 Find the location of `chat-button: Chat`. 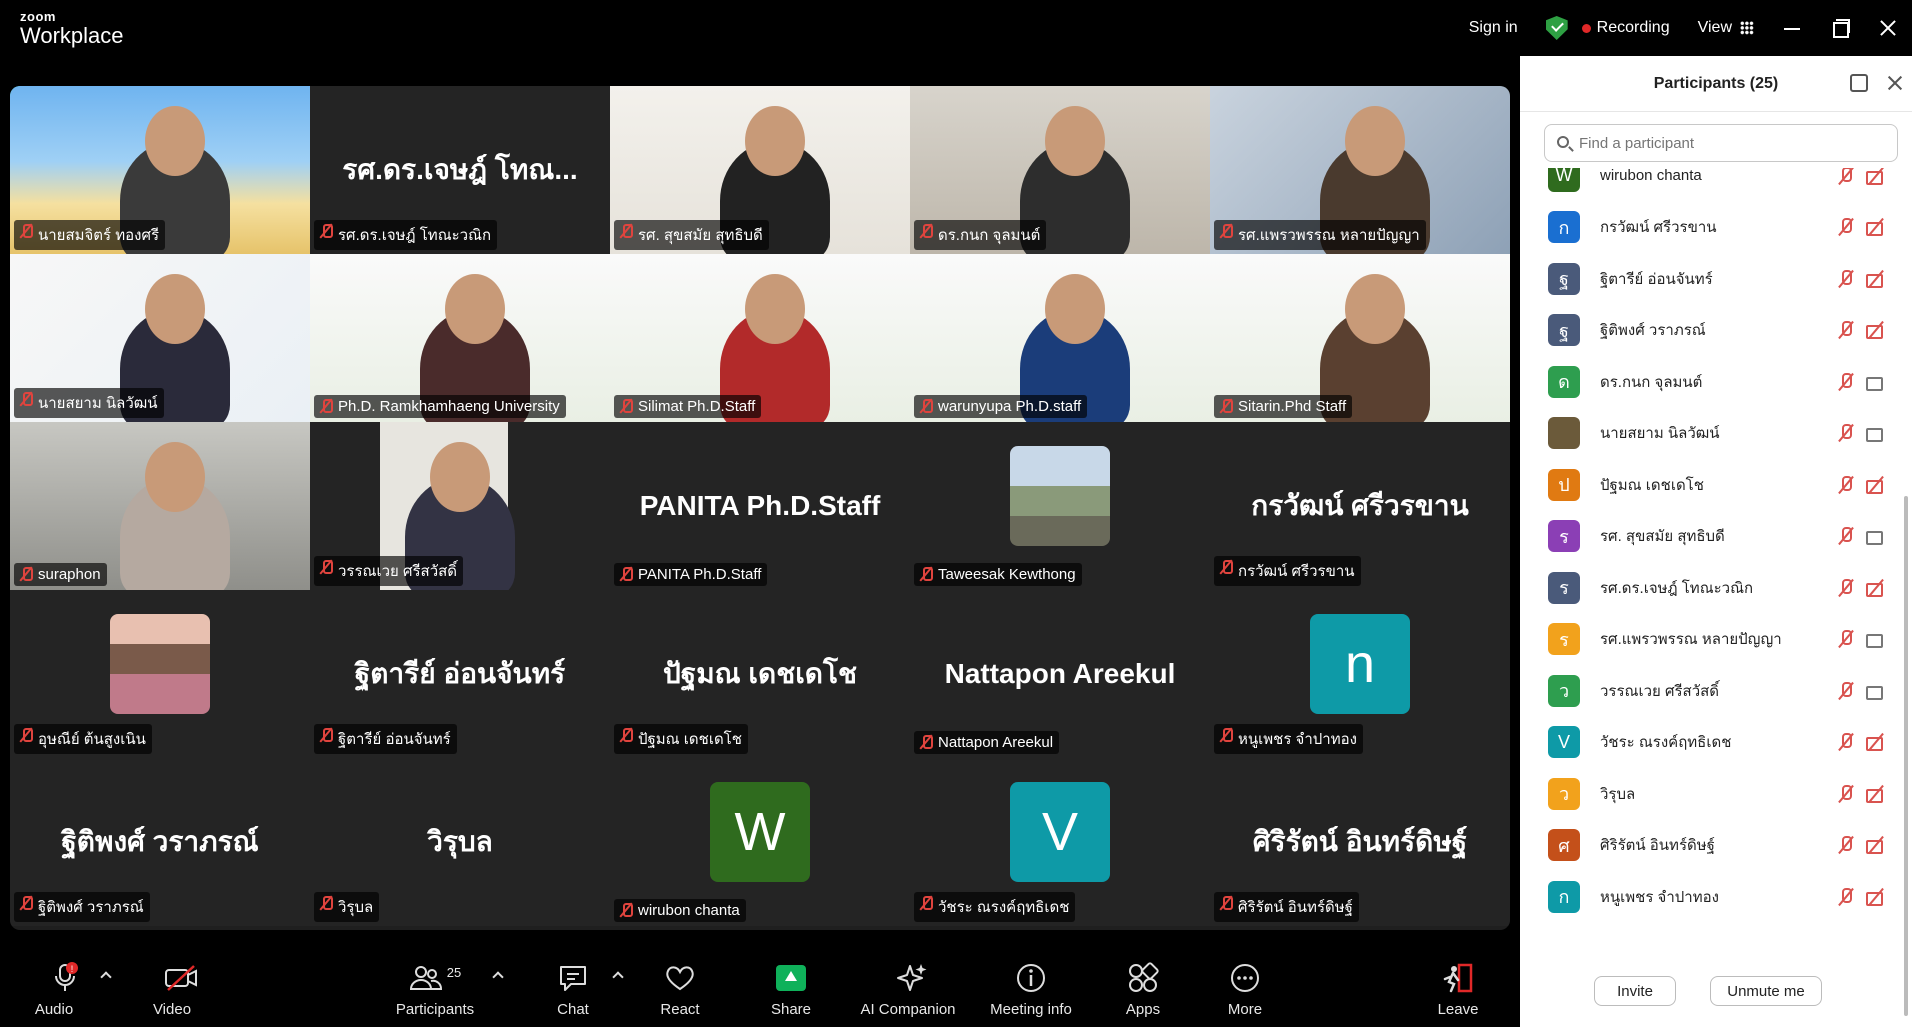

chat-button: Chat is located at coordinates (573, 989).